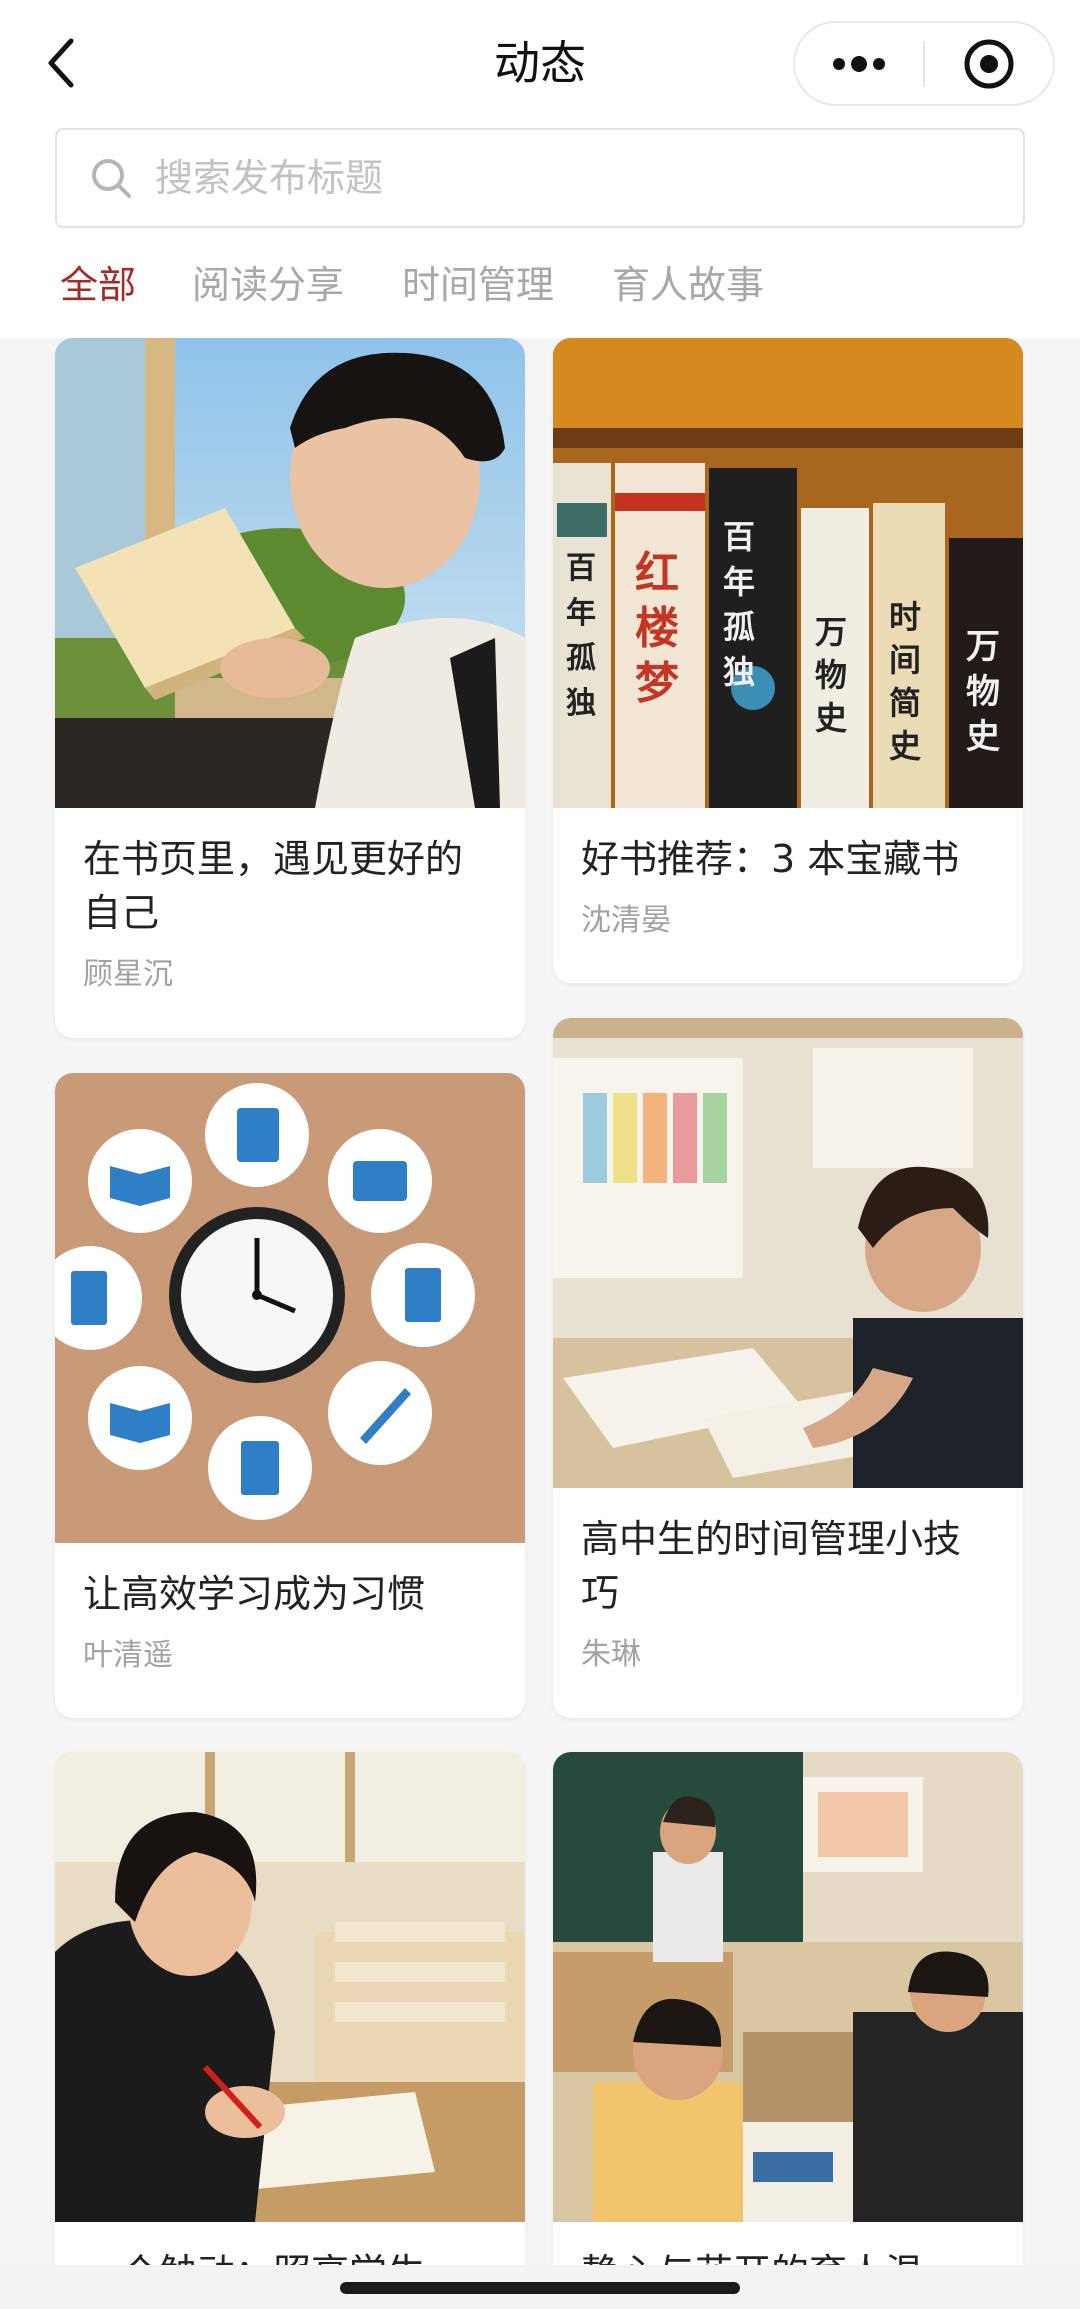 The width and height of the screenshot is (1080, 2309). What do you see at coordinates (657, 683) in the screenshot?
I see `svg-text: 梦` at bounding box center [657, 683].